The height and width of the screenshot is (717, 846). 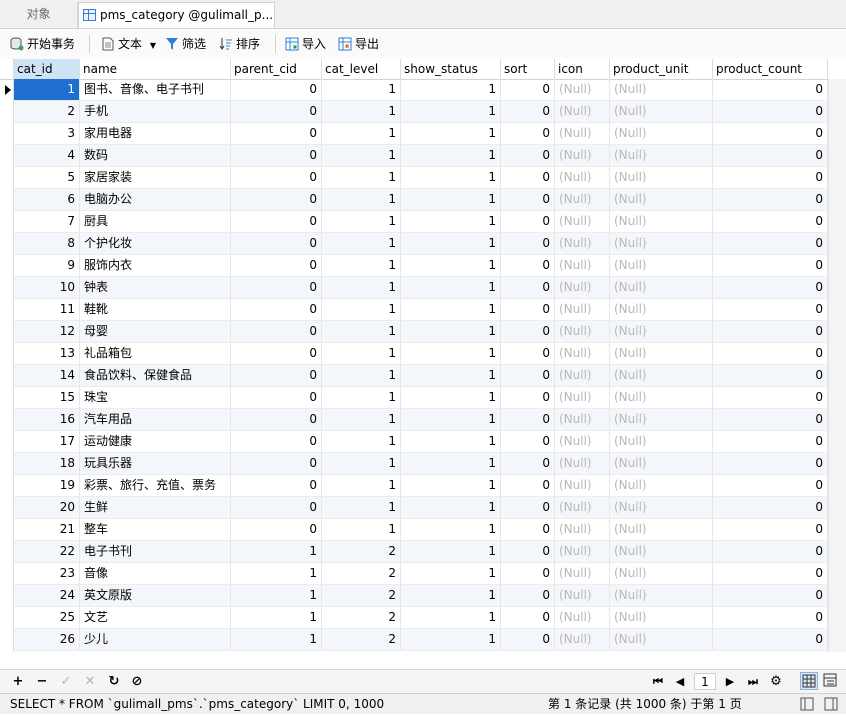 I want to click on table-row: 17 运动健康 0 1 1 0 (Null) (Null) 0, so click(x=421, y=442).